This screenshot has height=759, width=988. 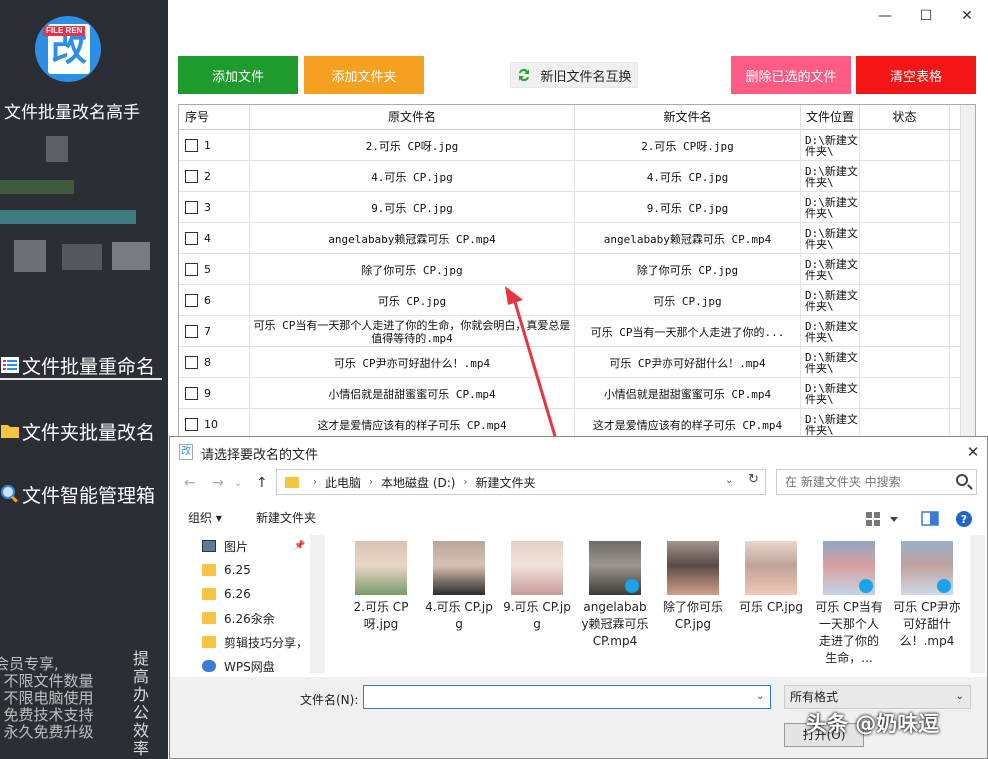 I want to click on filename-dropdown-icon: ⌄, so click(x=760, y=696).